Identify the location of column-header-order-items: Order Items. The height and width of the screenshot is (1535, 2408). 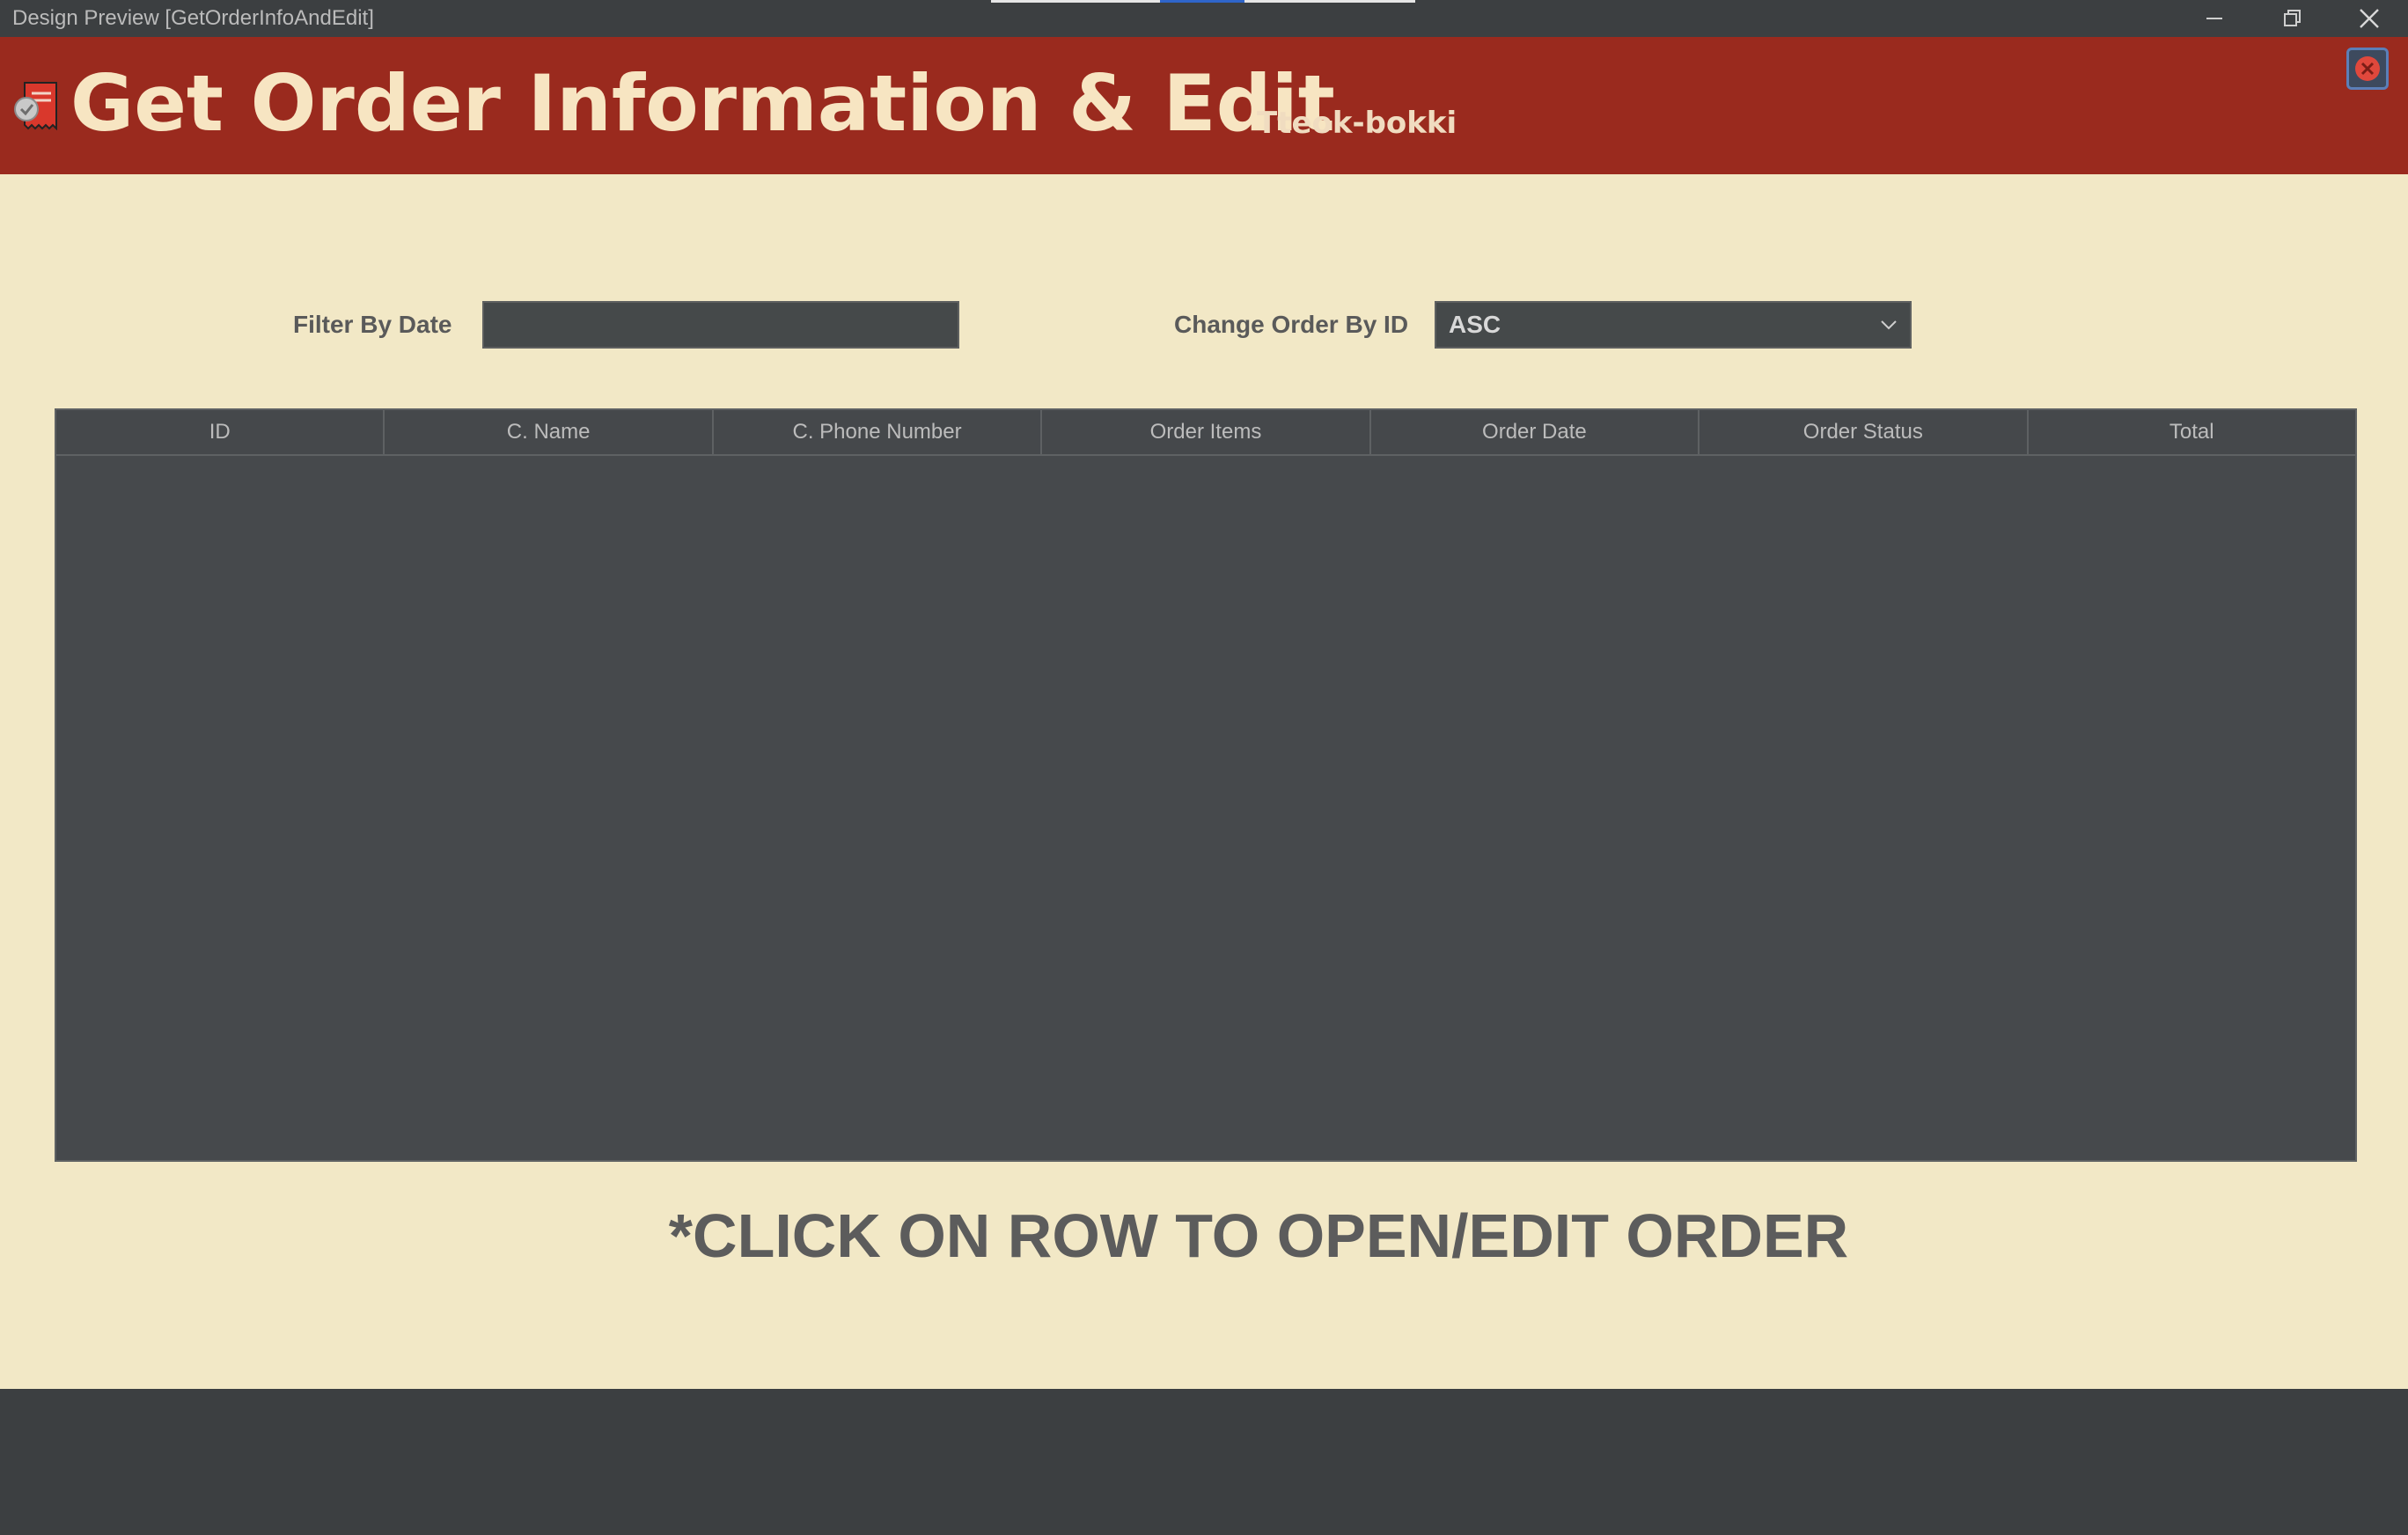
(1206, 432).